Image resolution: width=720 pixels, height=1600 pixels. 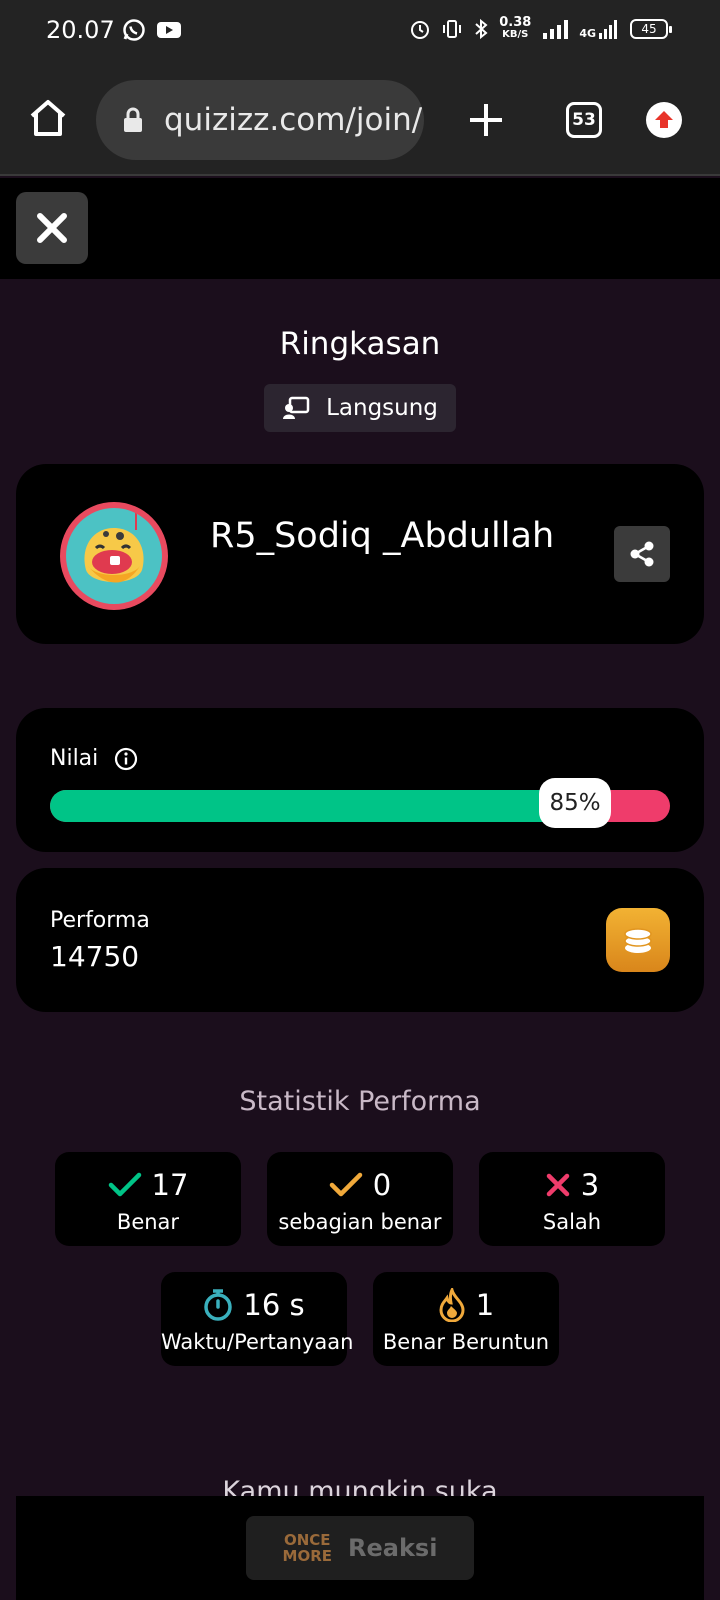 I want to click on status-app-icons, so click(x=152, y=30).